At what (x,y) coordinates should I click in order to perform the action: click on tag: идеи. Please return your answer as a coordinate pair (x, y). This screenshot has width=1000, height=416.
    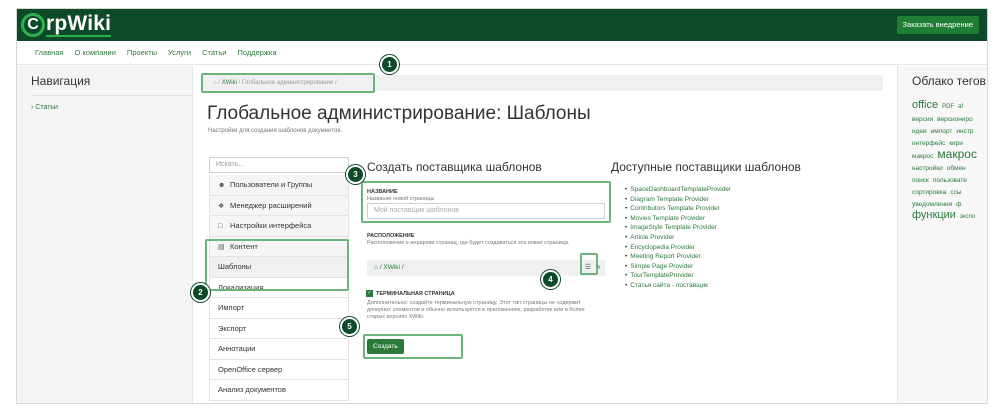
    Looking at the image, I should click on (919, 131).